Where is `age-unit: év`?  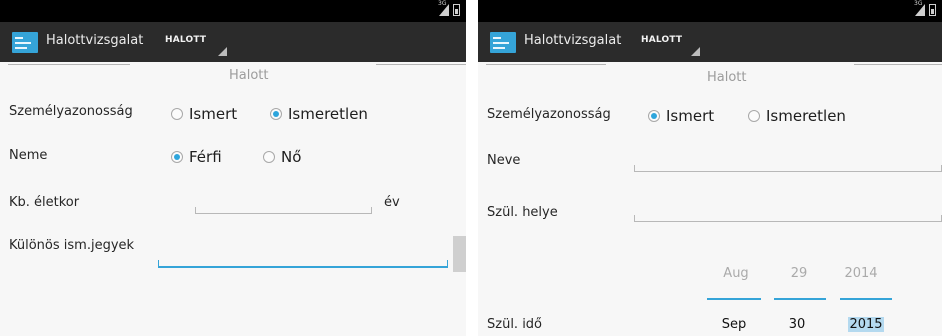 age-unit: év is located at coordinates (392, 202).